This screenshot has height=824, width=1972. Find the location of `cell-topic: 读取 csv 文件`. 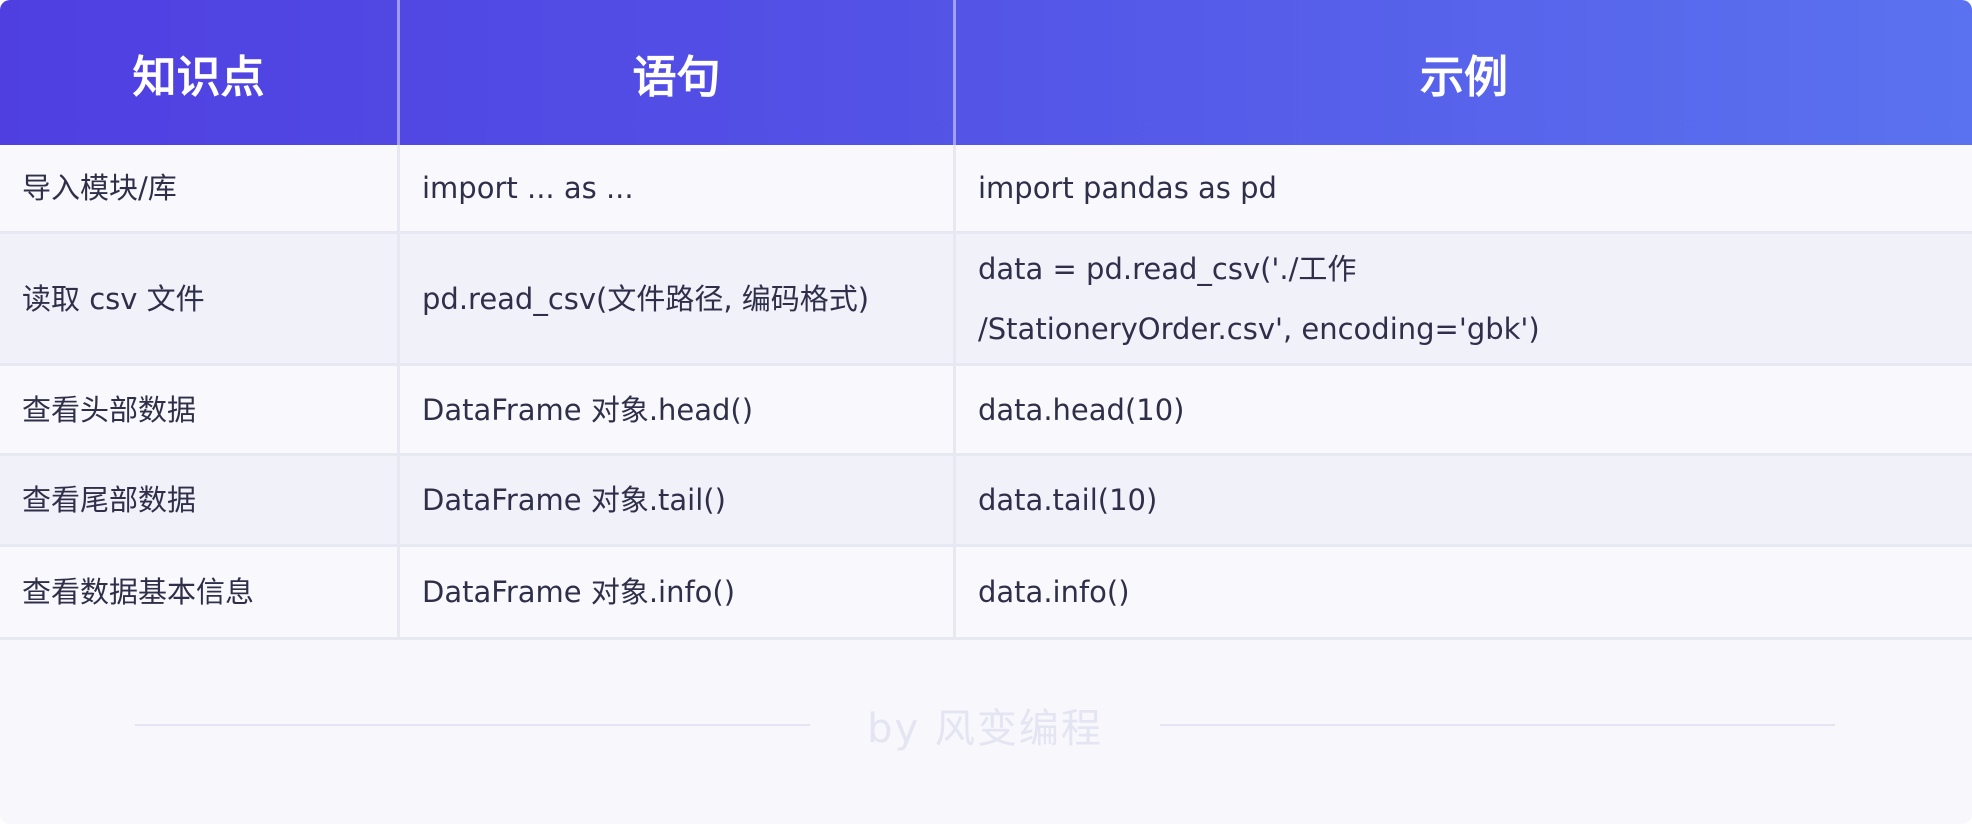

cell-topic: 读取 csv 文件 is located at coordinates (198, 298).